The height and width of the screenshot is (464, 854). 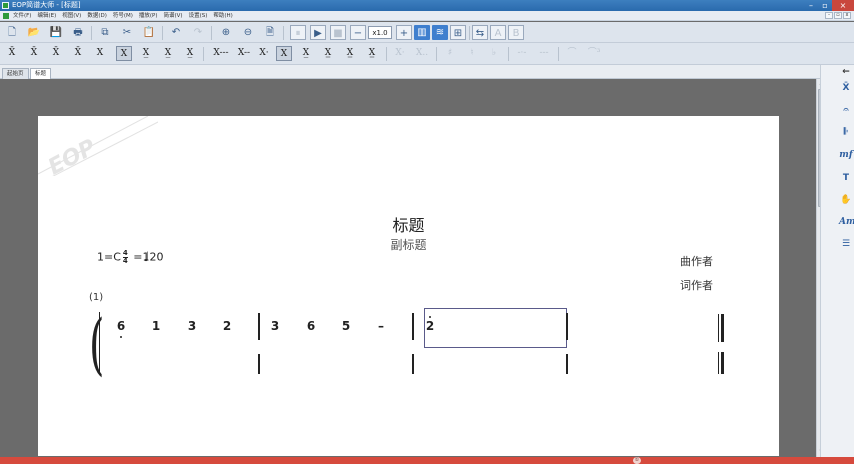 What do you see at coordinates (127, 32) in the screenshot?
I see `cut-icon: ✂` at bounding box center [127, 32].